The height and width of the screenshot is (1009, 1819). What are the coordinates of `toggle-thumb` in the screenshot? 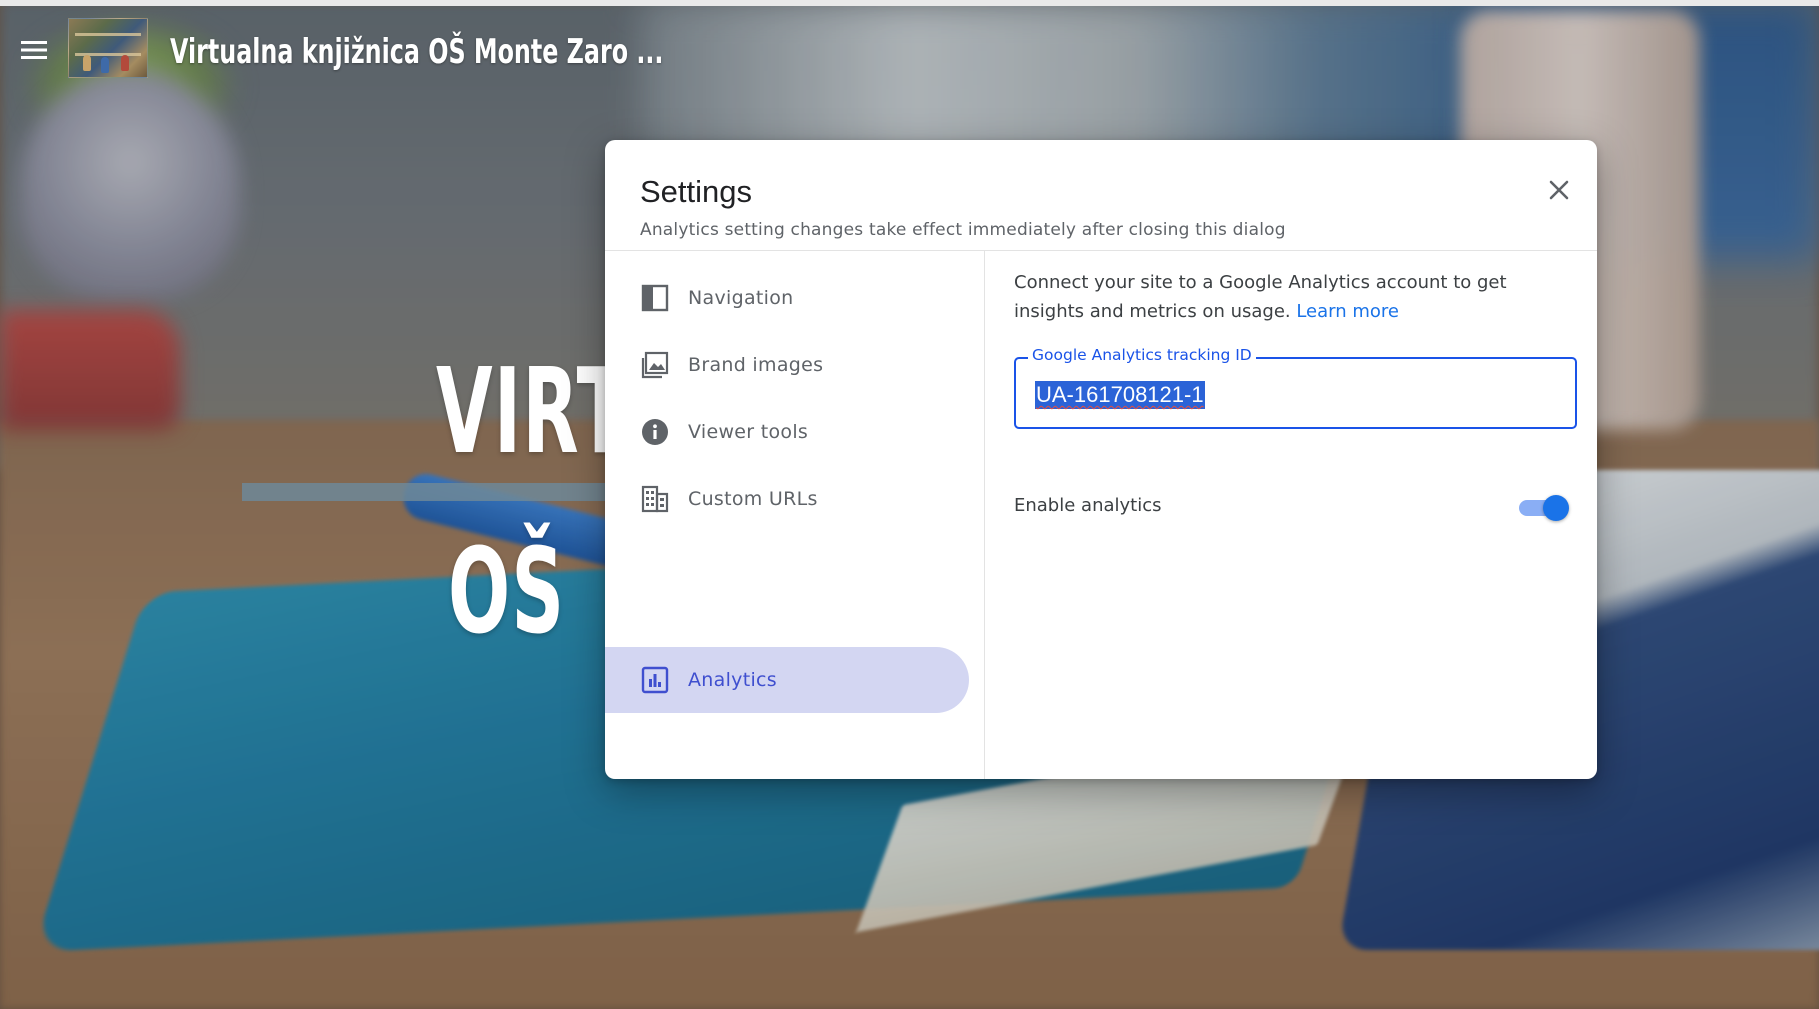 It's located at (1556, 508).